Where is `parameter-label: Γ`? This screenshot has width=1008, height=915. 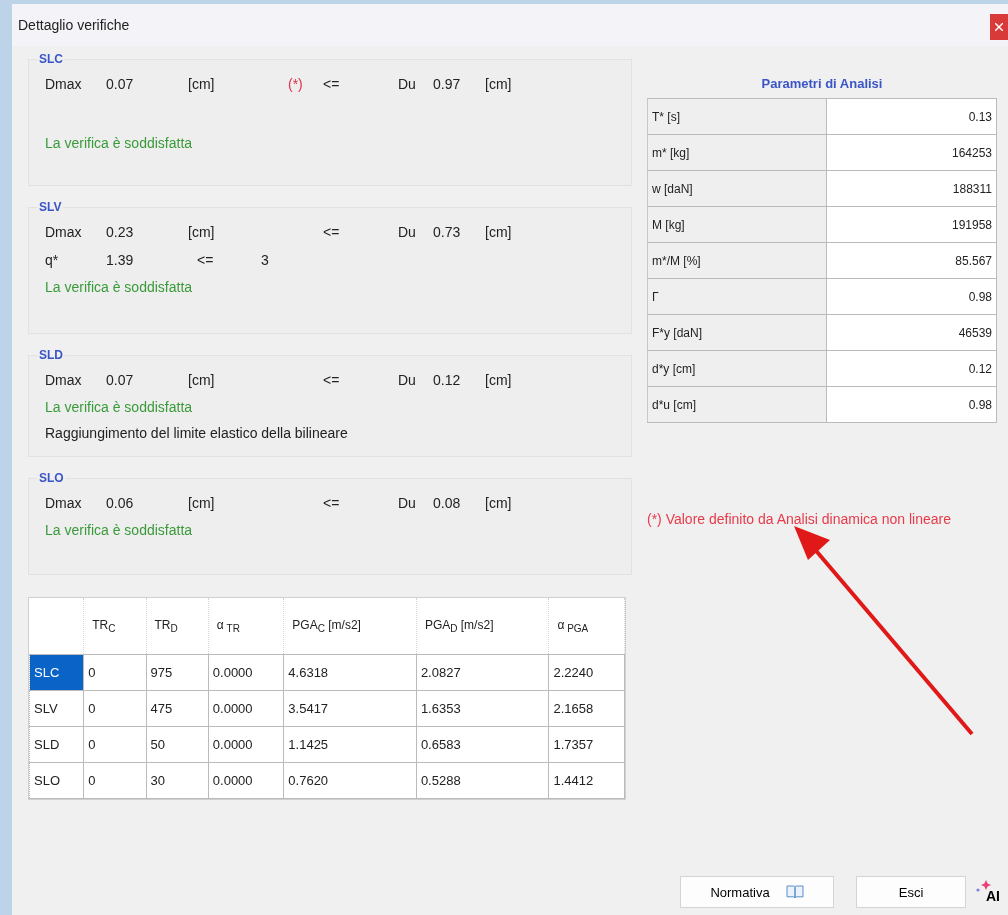
parameter-label: Γ is located at coordinates (737, 296).